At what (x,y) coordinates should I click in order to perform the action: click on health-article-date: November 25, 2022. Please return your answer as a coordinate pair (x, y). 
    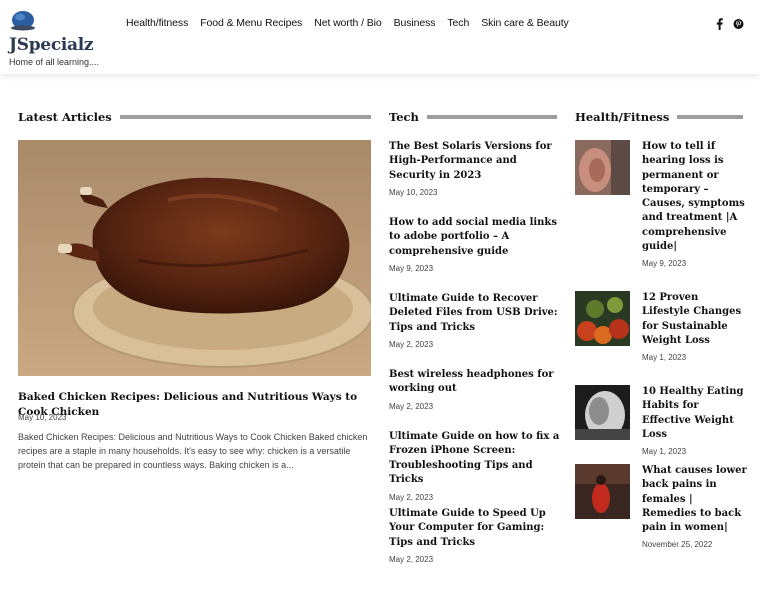
    Looking at the image, I should click on (677, 545).